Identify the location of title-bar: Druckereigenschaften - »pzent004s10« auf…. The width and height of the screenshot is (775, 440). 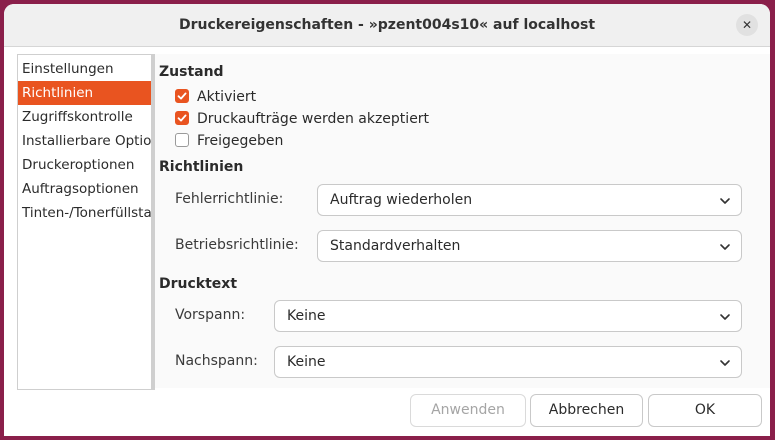
(387, 25).